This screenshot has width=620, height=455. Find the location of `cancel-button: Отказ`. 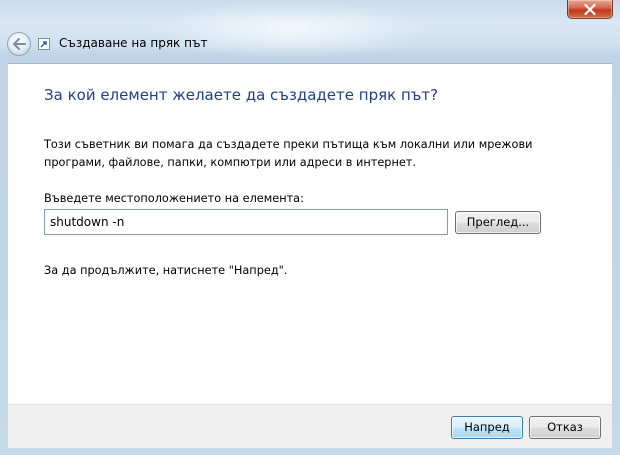

cancel-button: Отказ is located at coordinates (565, 427).